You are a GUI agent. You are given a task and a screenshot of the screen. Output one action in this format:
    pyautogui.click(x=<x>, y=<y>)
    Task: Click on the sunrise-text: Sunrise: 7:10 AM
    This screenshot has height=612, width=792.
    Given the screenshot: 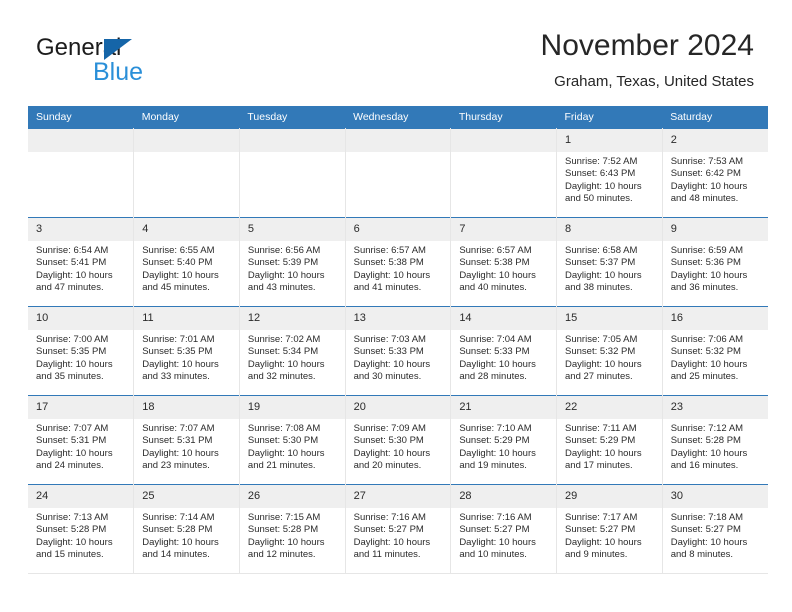 What is the action you would take?
    pyautogui.click(x=495, y=428)
    